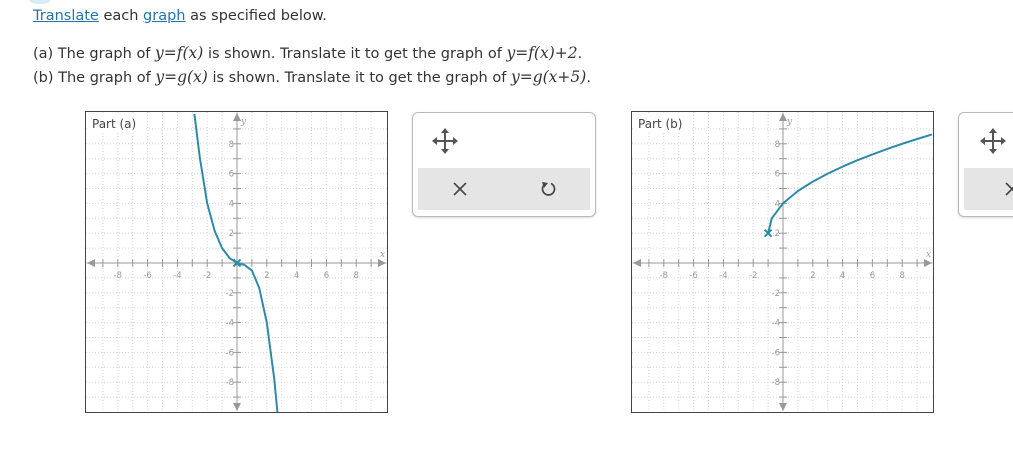 This screenshot has width=1013, height=473. I want to click on toolbox-part-b, so click(985, 164).